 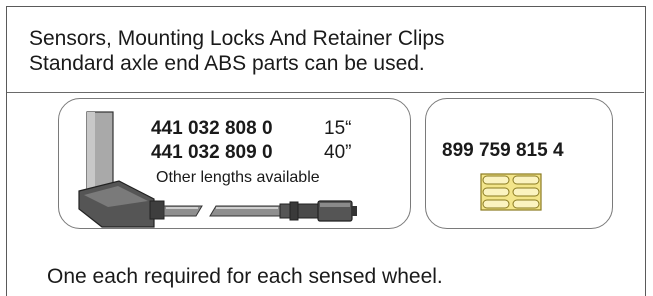 What do you see at coordinates (325, 92) in the screenshot?
I see `header-divider` at bounding box center [325, 92].